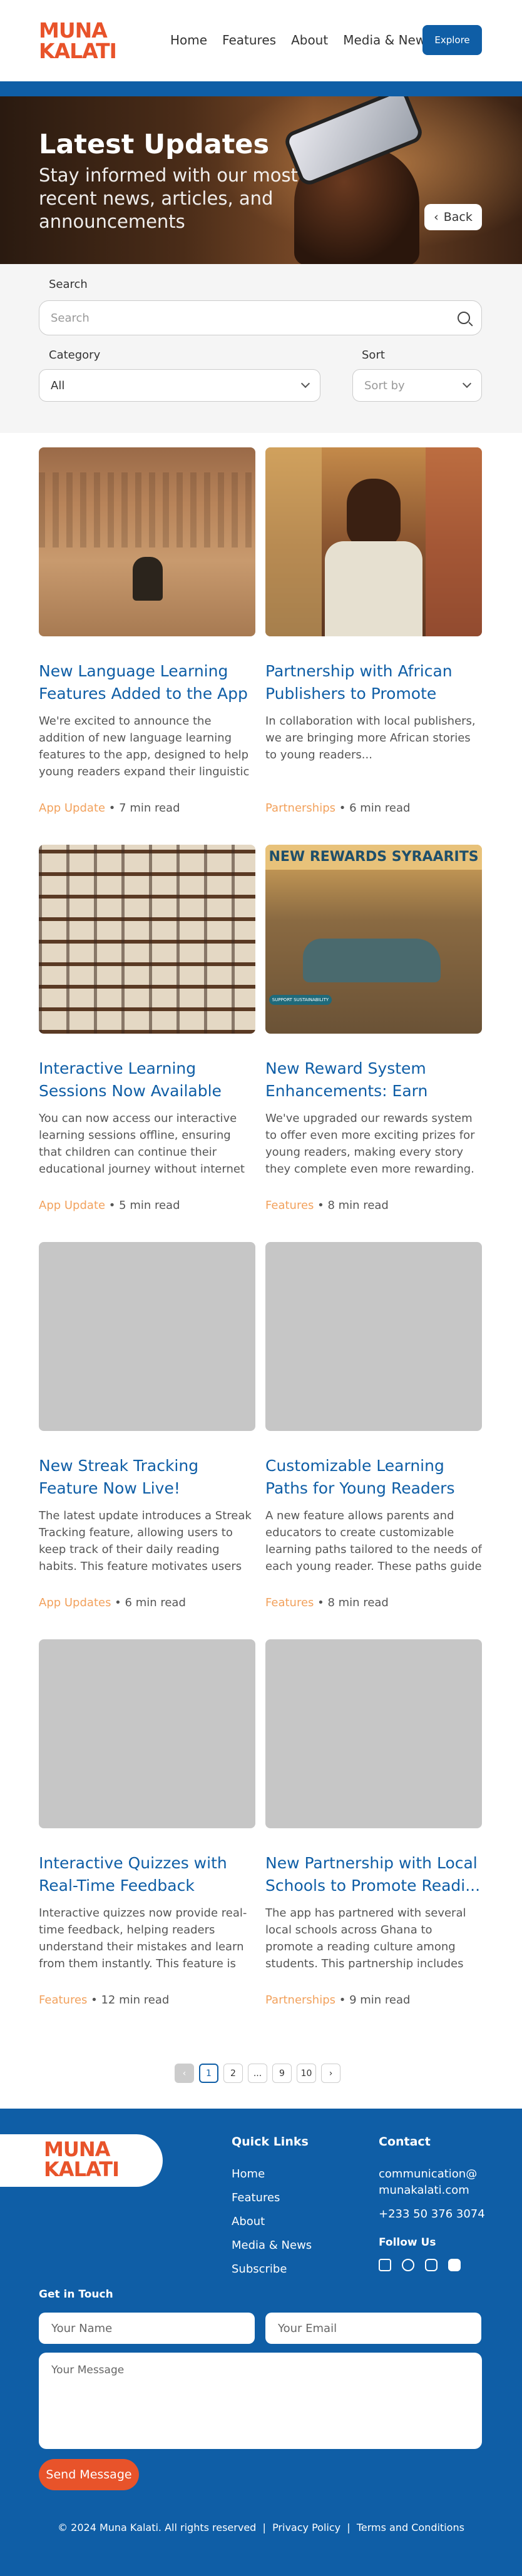 This screenshot has height=2576, width=522. I want to click on pagination-page-9: 9, so click(282, 2073).